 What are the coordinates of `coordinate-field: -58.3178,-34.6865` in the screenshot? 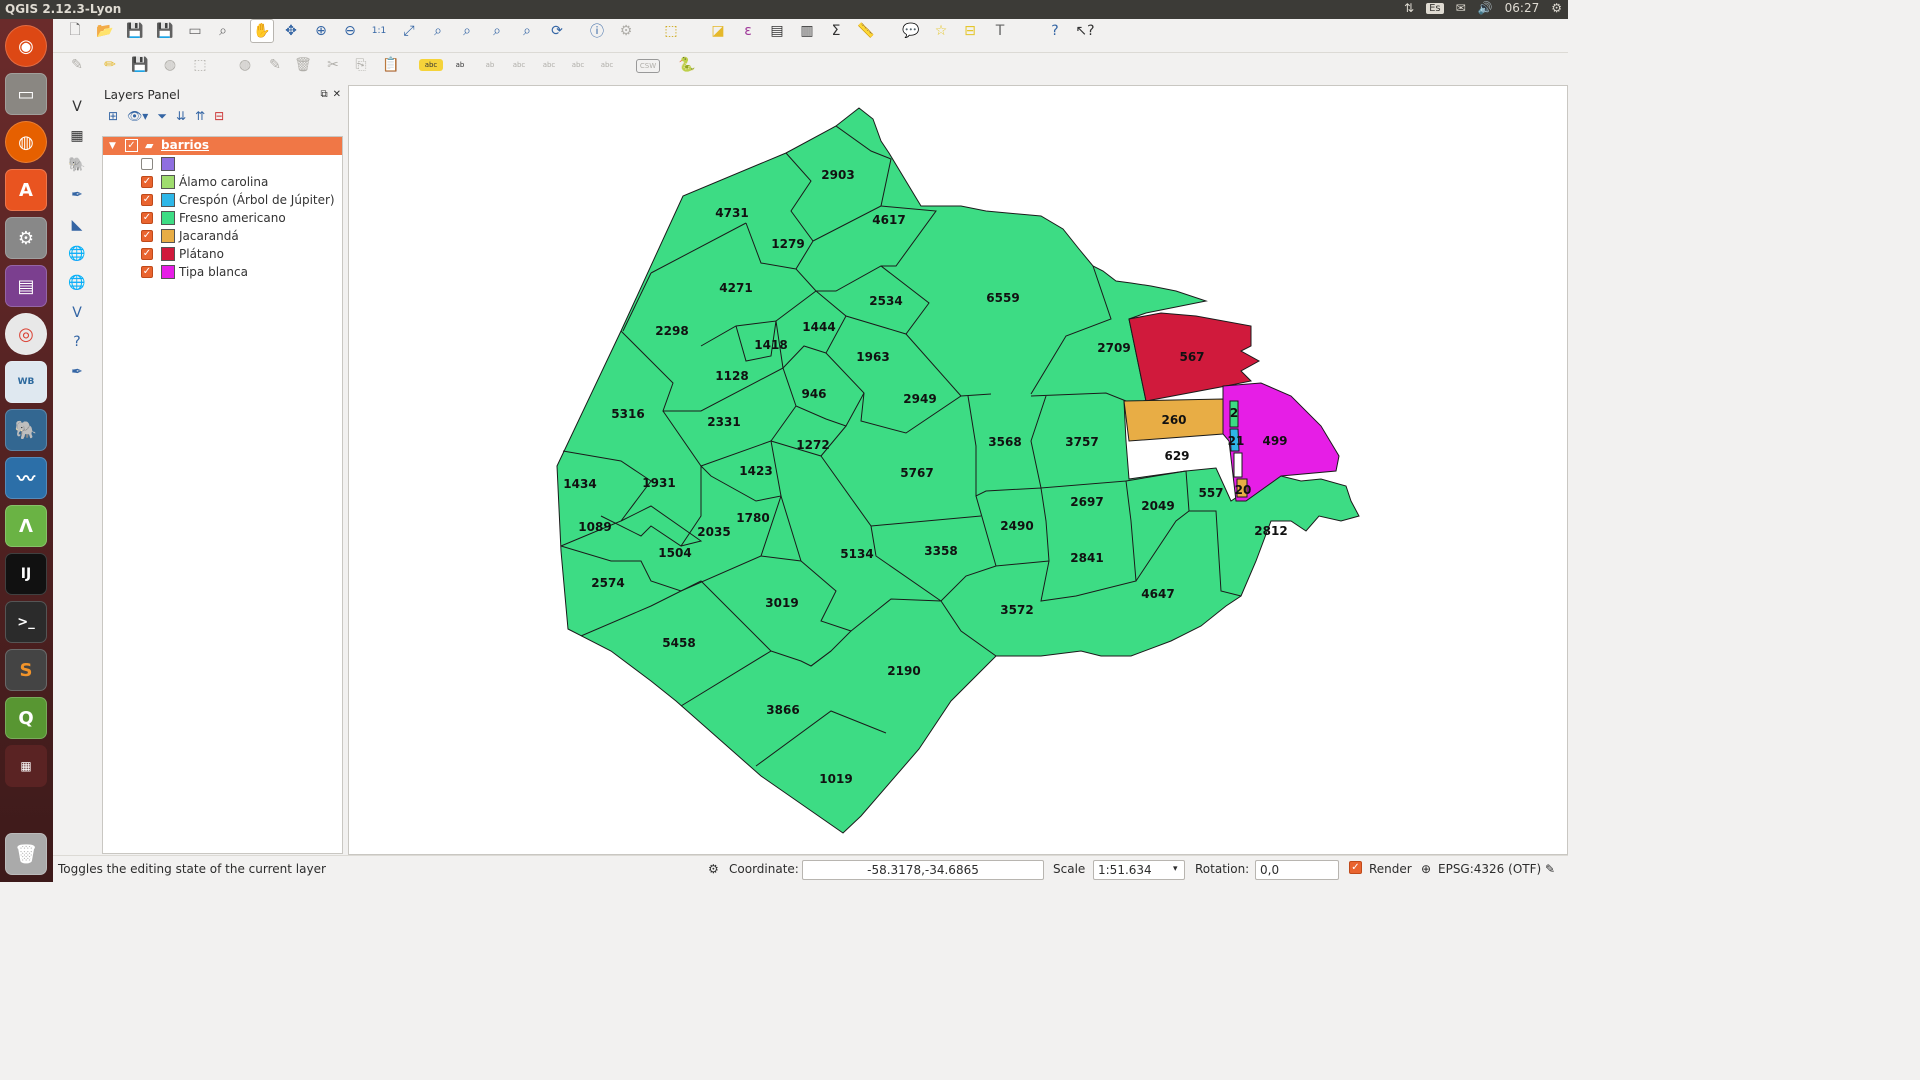 It's located at (923, 870).